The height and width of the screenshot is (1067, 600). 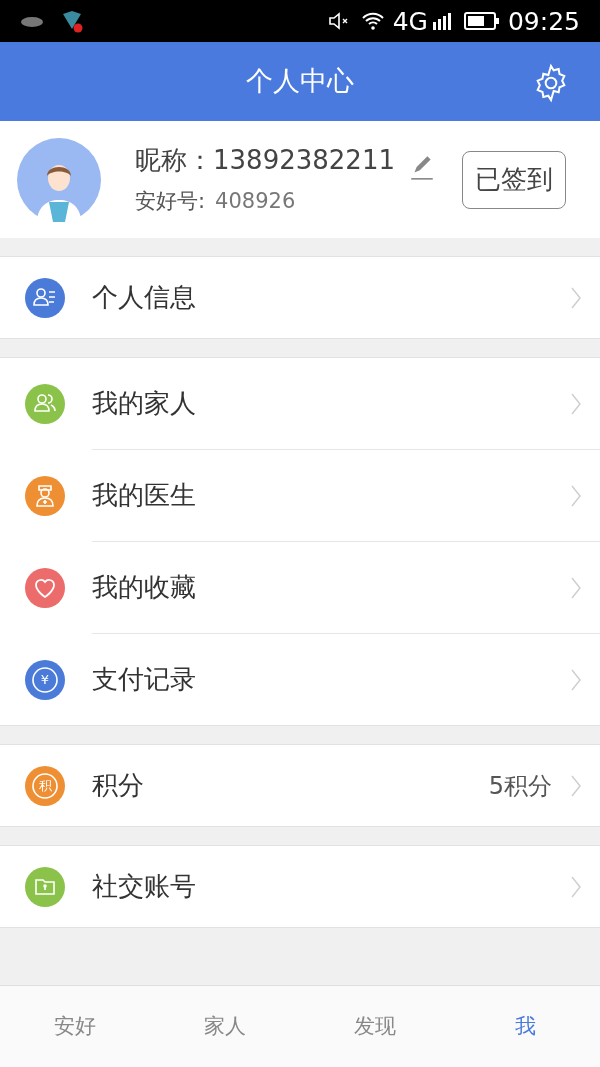 I want to click on id-label: 安好号:, so click(x=170, y=202).